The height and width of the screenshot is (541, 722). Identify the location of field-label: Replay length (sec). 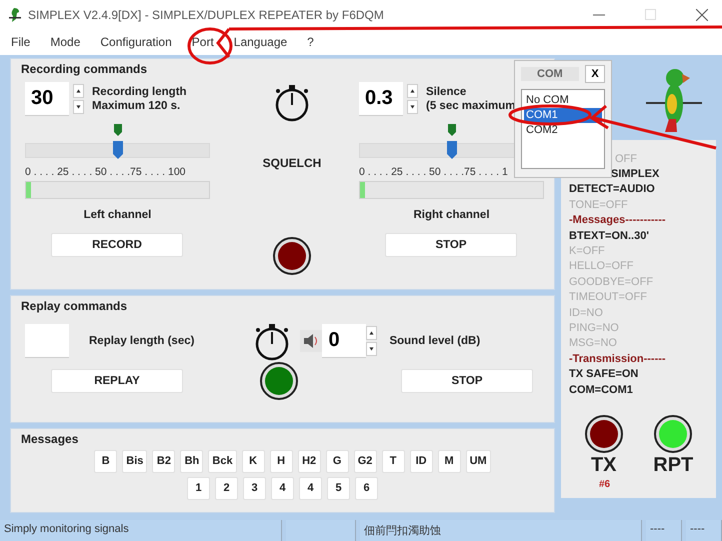
(141, 340).